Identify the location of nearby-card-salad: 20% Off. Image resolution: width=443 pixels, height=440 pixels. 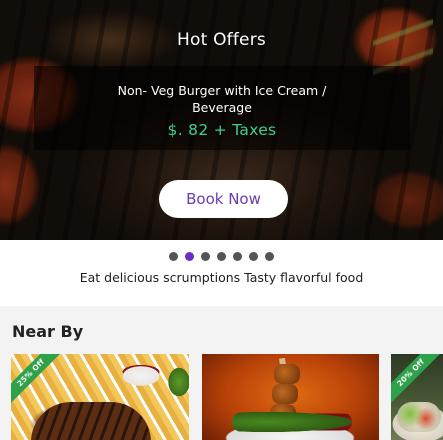
(417, 397).